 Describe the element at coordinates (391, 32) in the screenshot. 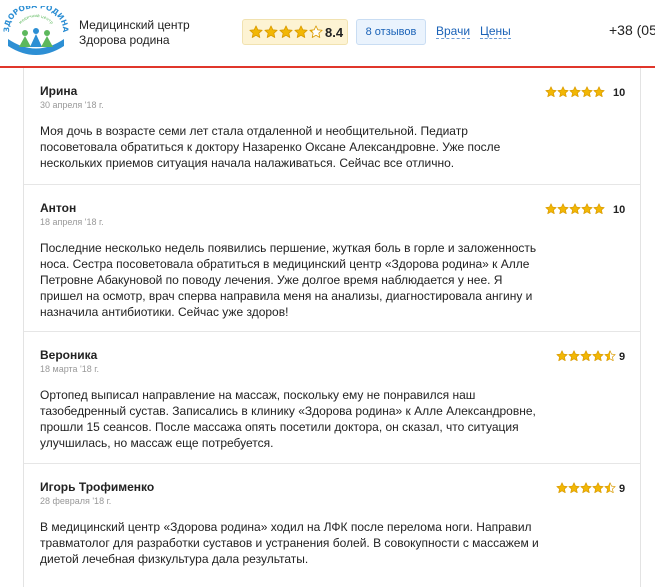

I see `reviews-count-button: 8 отзывов` at that location.